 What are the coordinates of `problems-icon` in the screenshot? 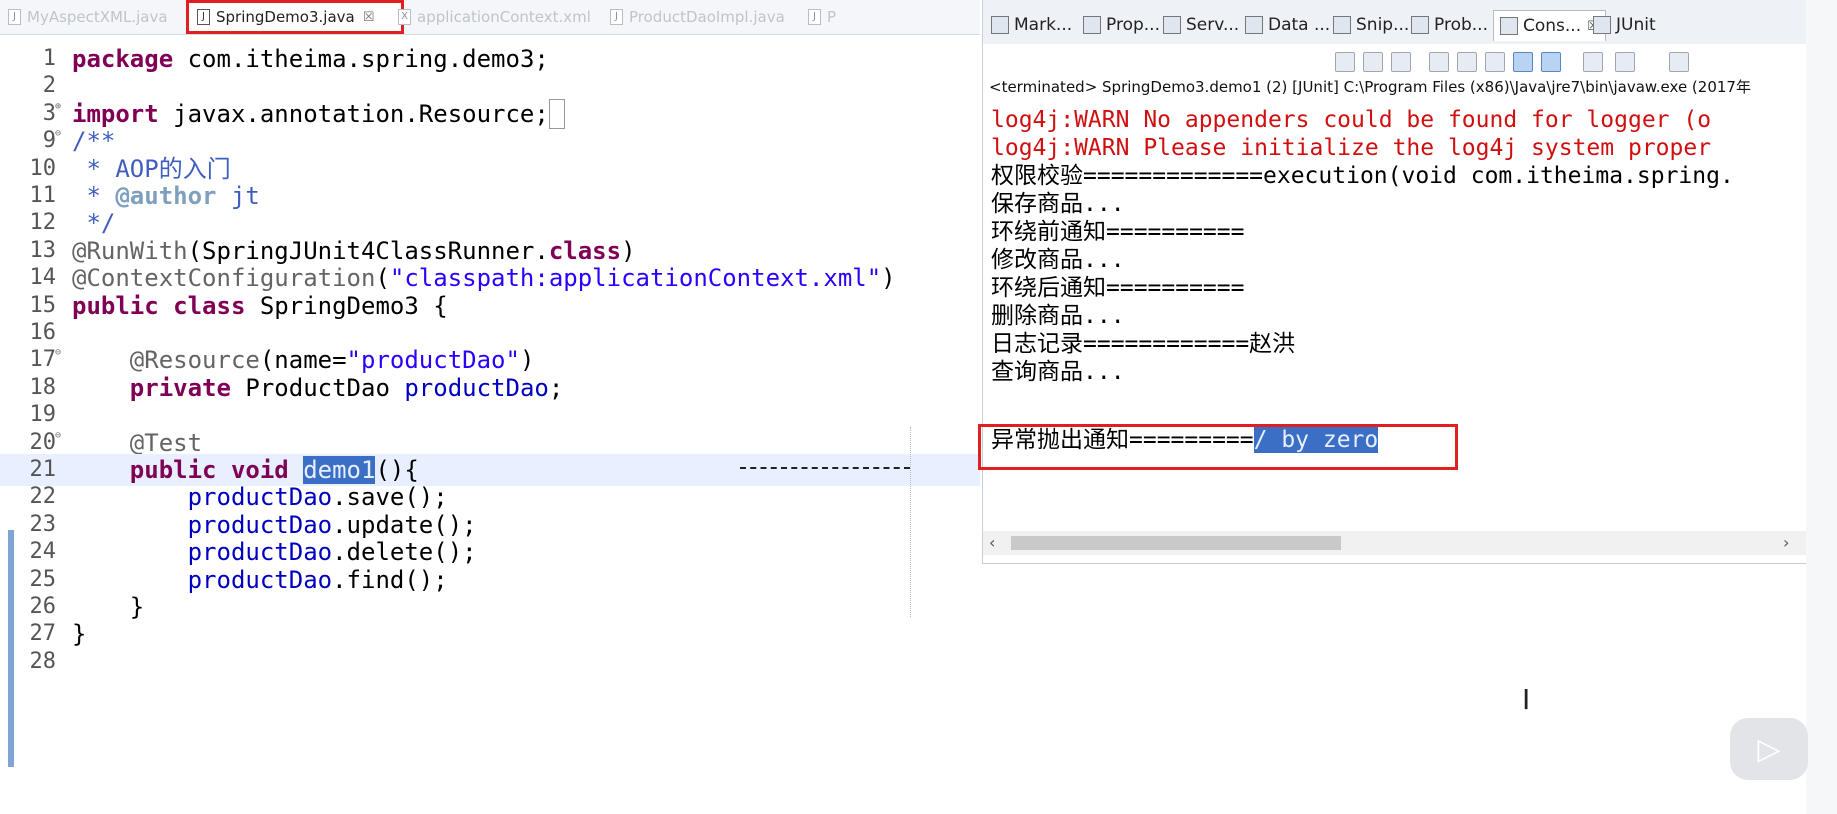 It's located at (1420, 25).